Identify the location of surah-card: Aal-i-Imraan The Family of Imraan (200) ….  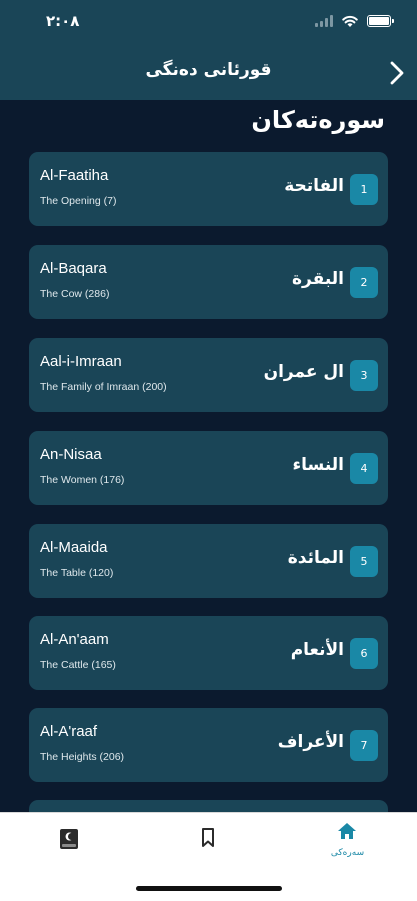
(208, 375).